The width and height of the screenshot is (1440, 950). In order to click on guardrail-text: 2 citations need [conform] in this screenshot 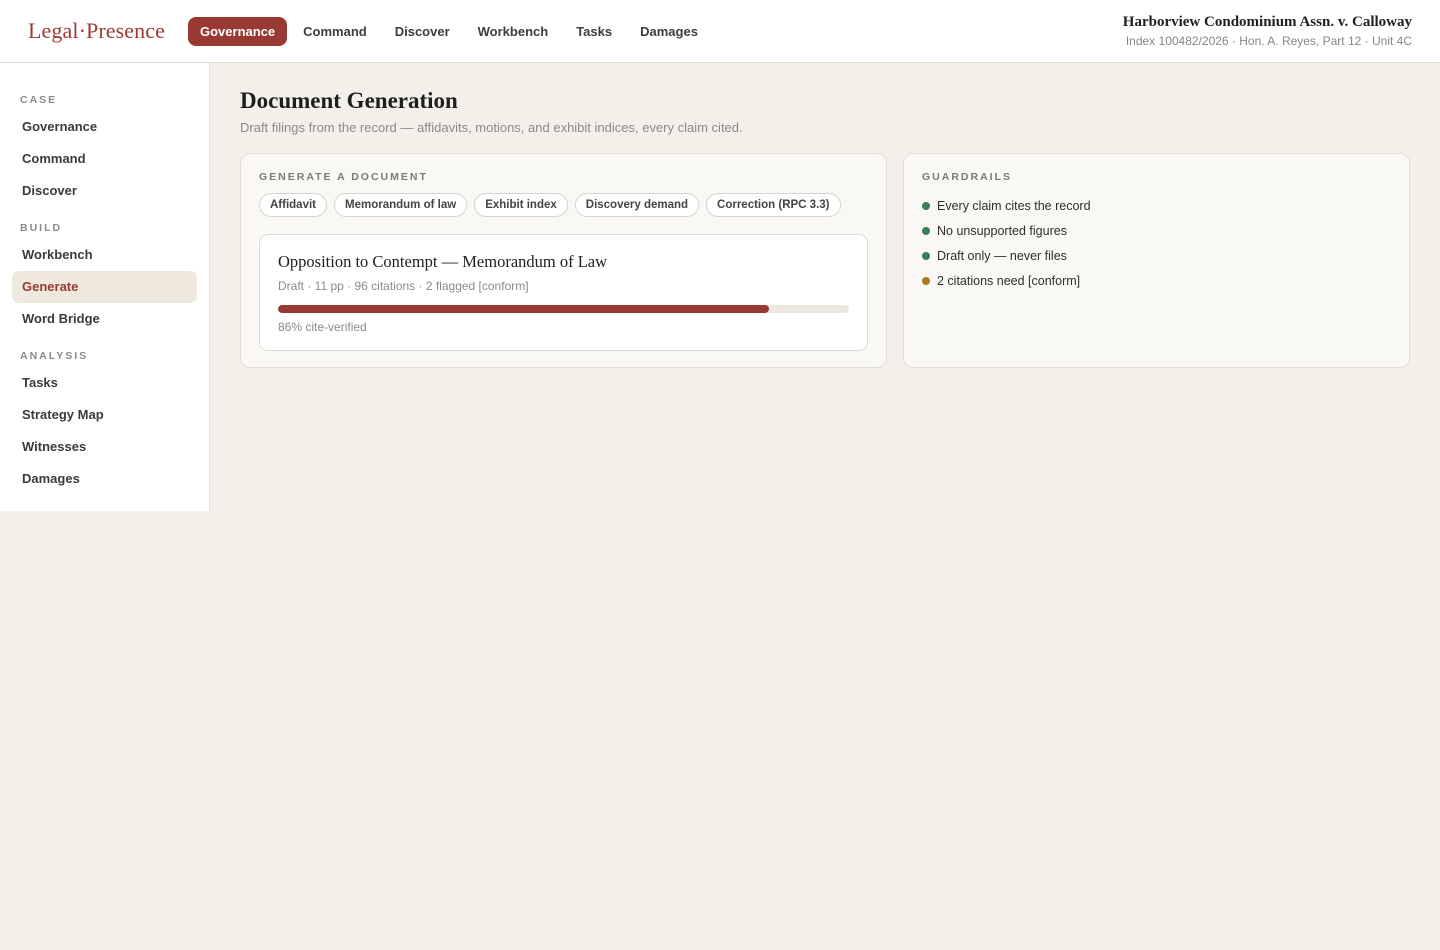, I will do `click(1009, 281)`.